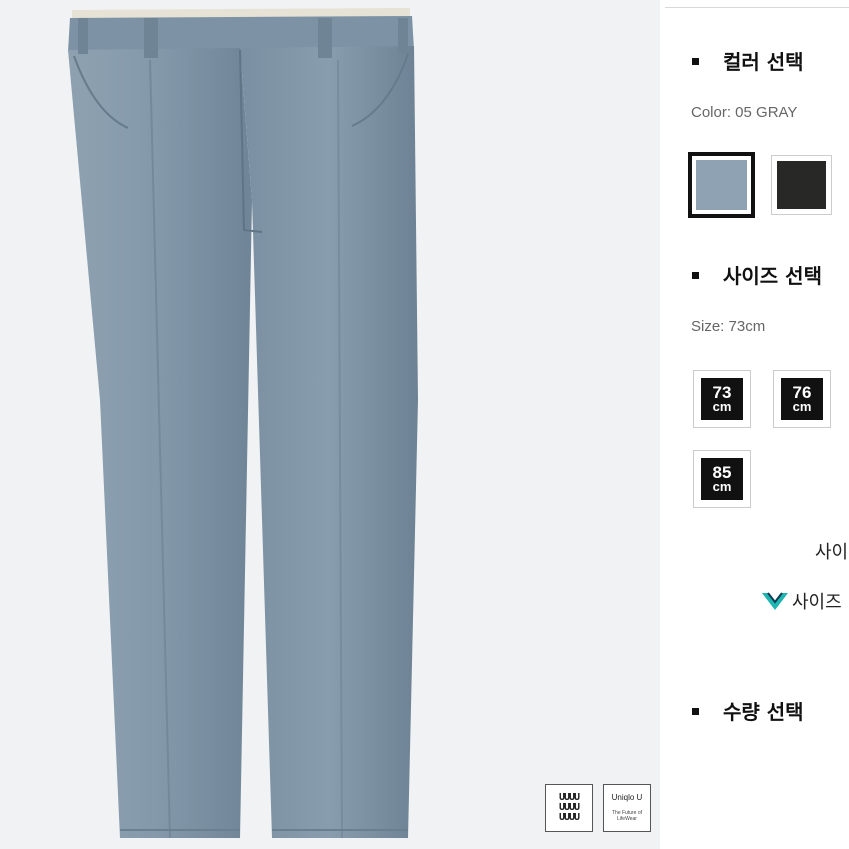 Image resolution: width=849 pixels, height=849 pixels. I want to click on selected-color-text: Color: 05 GRAY, so click(744, 112).